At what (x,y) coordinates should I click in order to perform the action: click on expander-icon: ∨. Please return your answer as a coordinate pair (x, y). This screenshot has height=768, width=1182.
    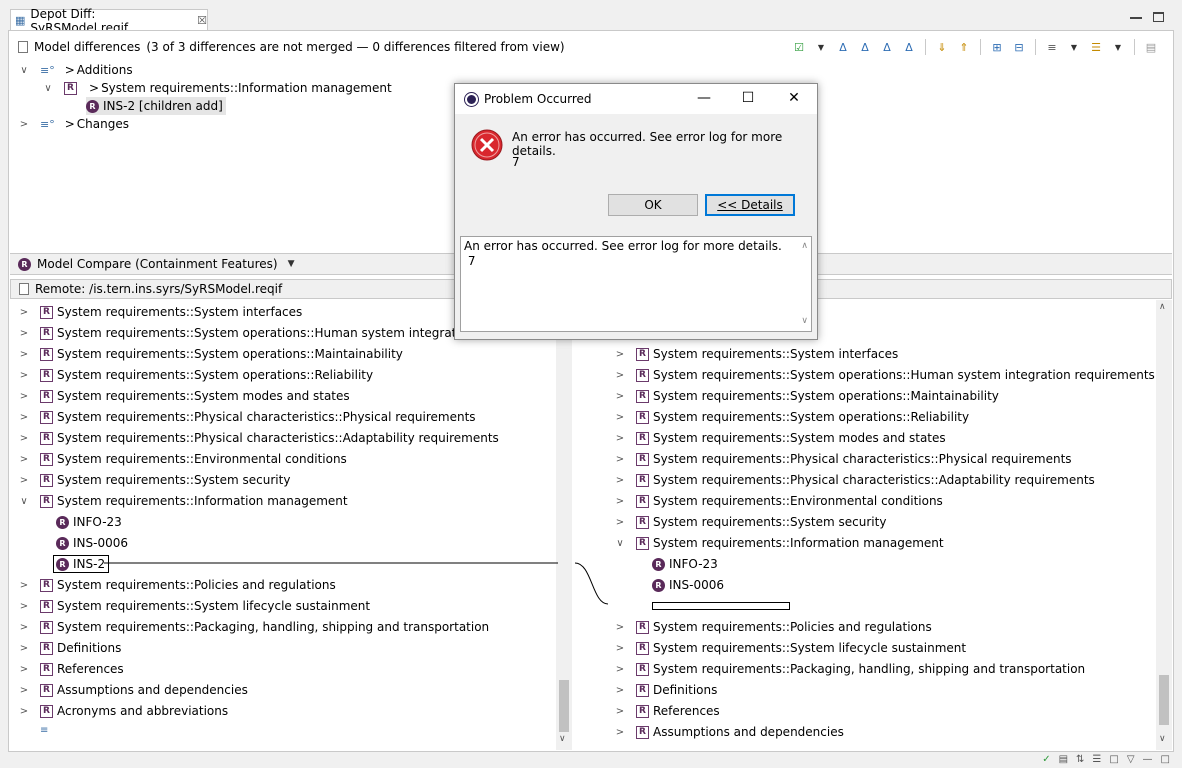
    Looking at the image, I should click on (620, 543).